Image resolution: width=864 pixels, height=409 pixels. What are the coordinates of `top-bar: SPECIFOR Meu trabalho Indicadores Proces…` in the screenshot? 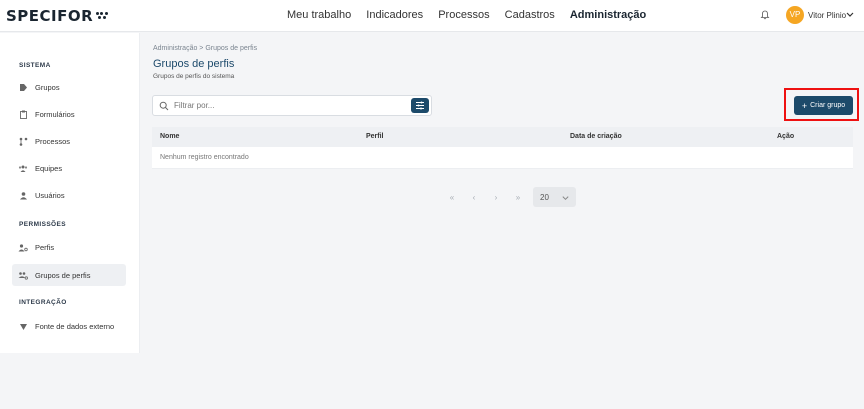 It's located at (432, 16).